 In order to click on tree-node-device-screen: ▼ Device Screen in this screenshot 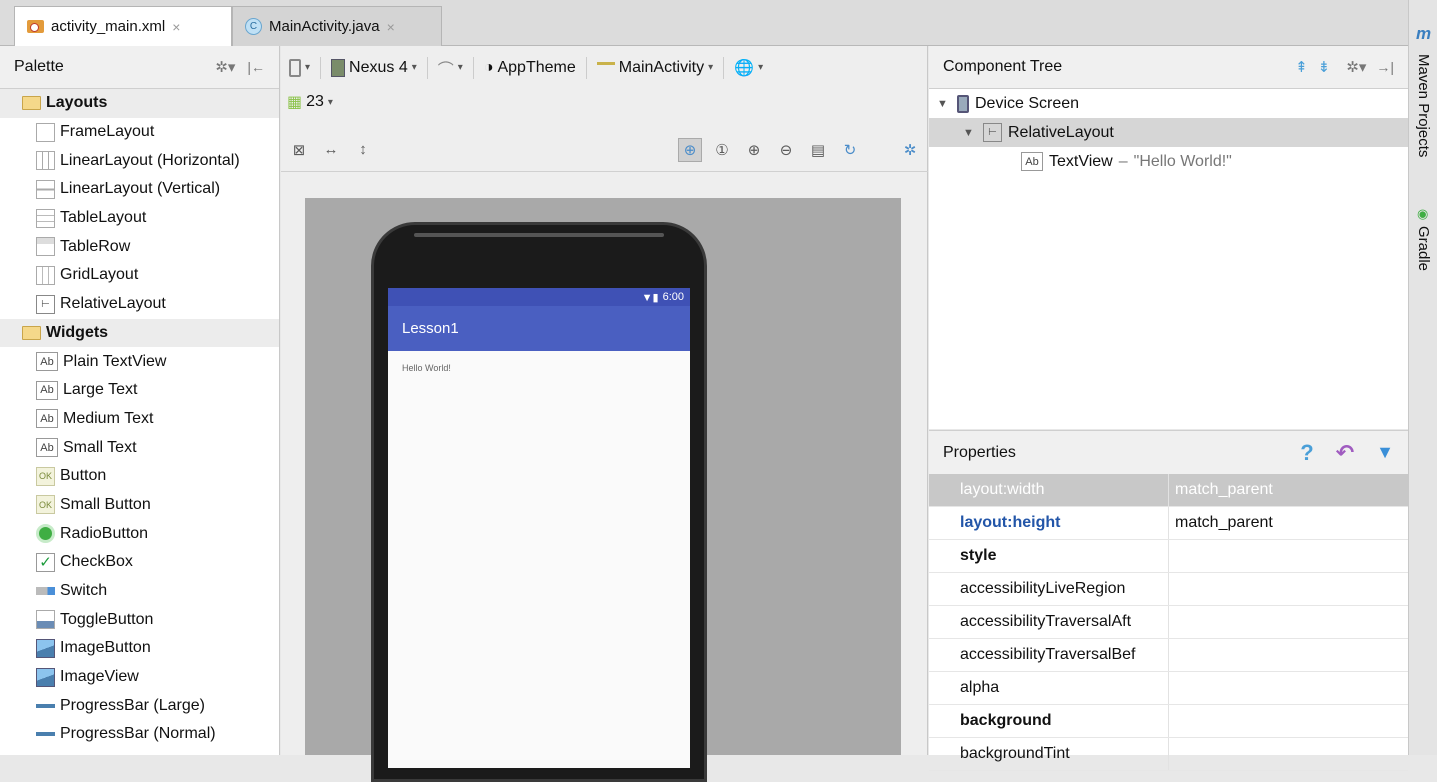, I will do `click(1168, 103)`.